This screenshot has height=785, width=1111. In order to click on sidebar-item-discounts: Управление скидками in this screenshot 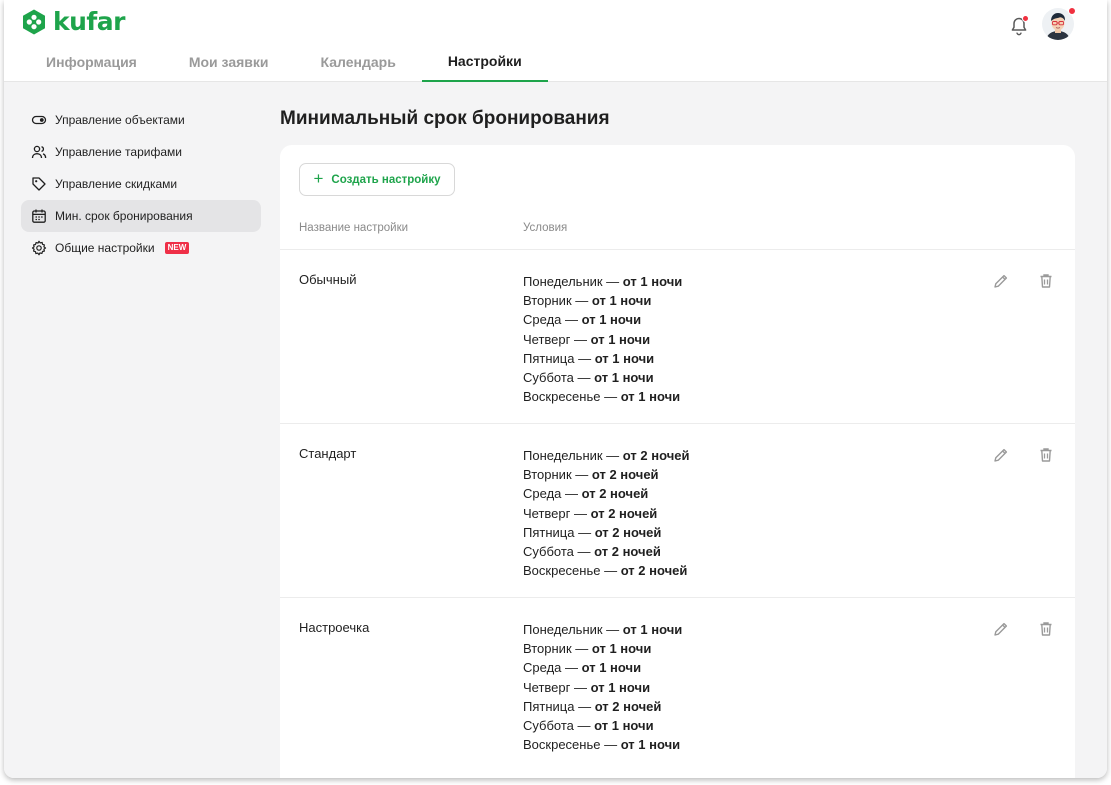, I will do `click(141, 184)`.